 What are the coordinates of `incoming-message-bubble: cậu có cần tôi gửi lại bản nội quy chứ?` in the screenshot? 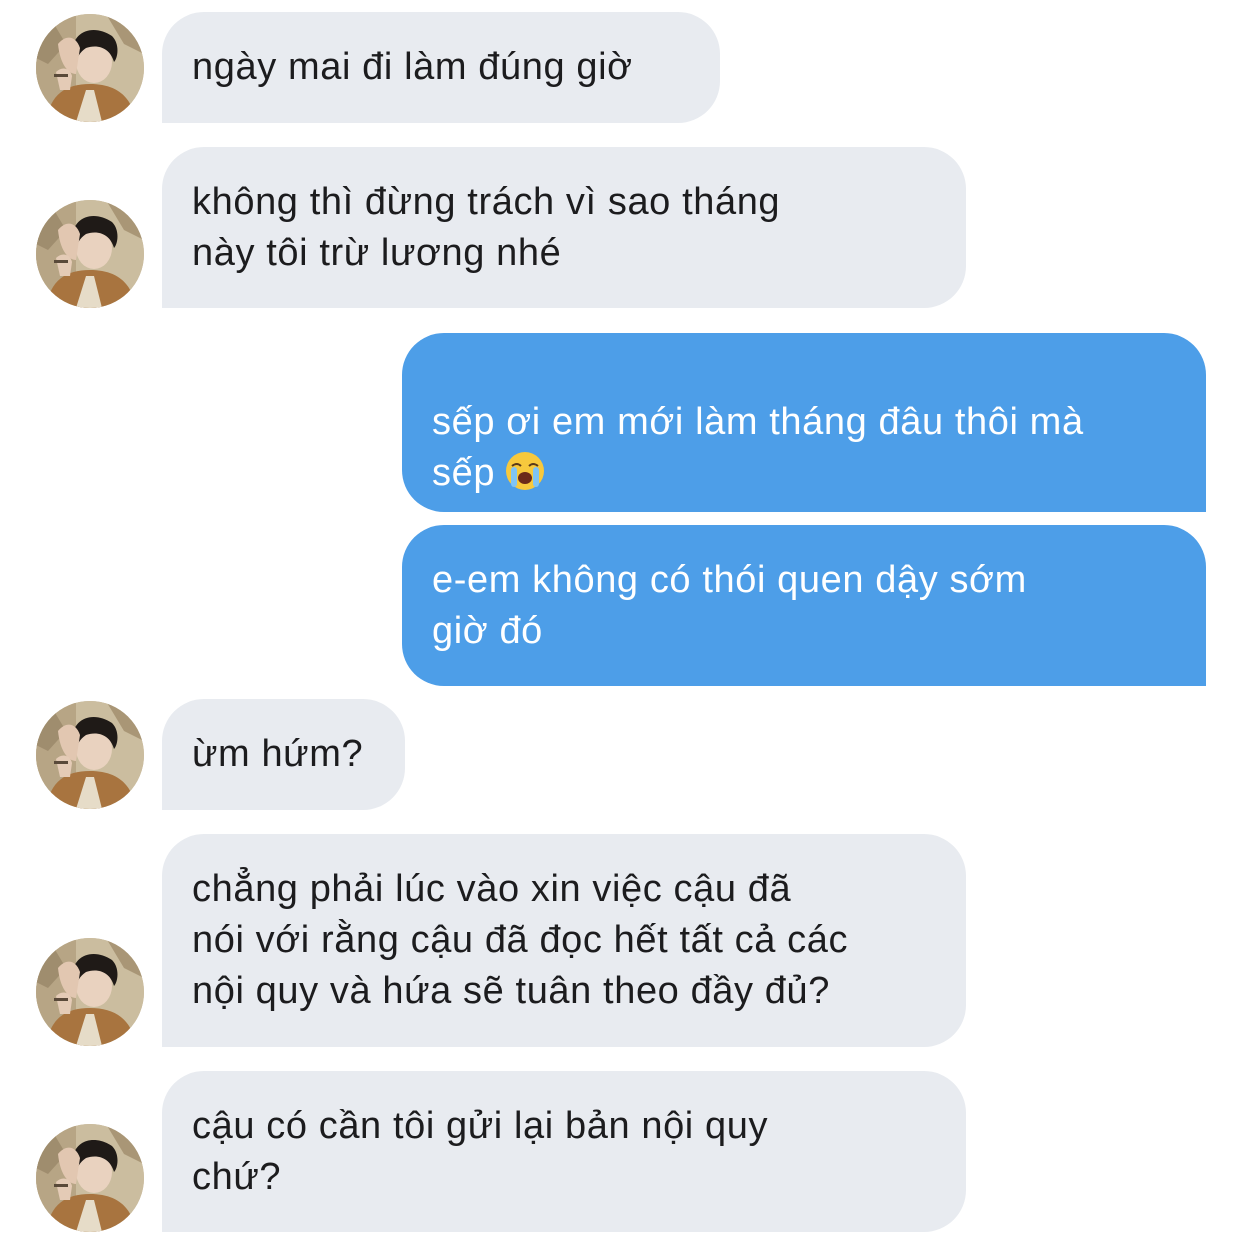 It's located at (564, 1151).